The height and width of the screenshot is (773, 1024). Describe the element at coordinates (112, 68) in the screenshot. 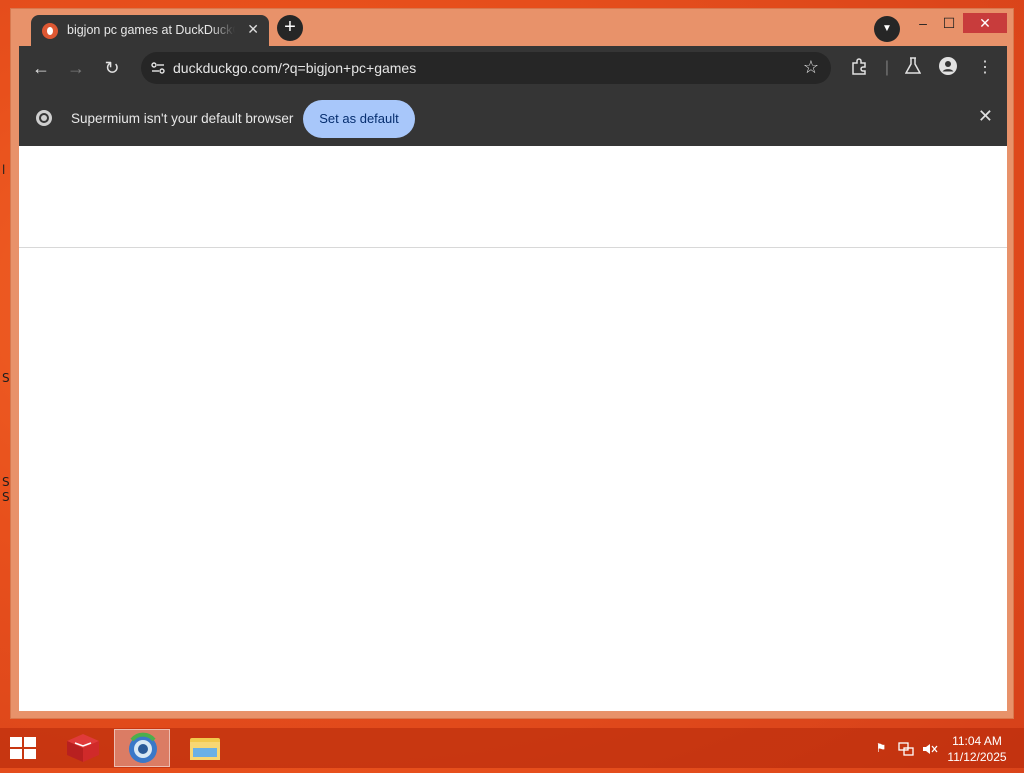

I see `reload-icon: ↻` at that location.